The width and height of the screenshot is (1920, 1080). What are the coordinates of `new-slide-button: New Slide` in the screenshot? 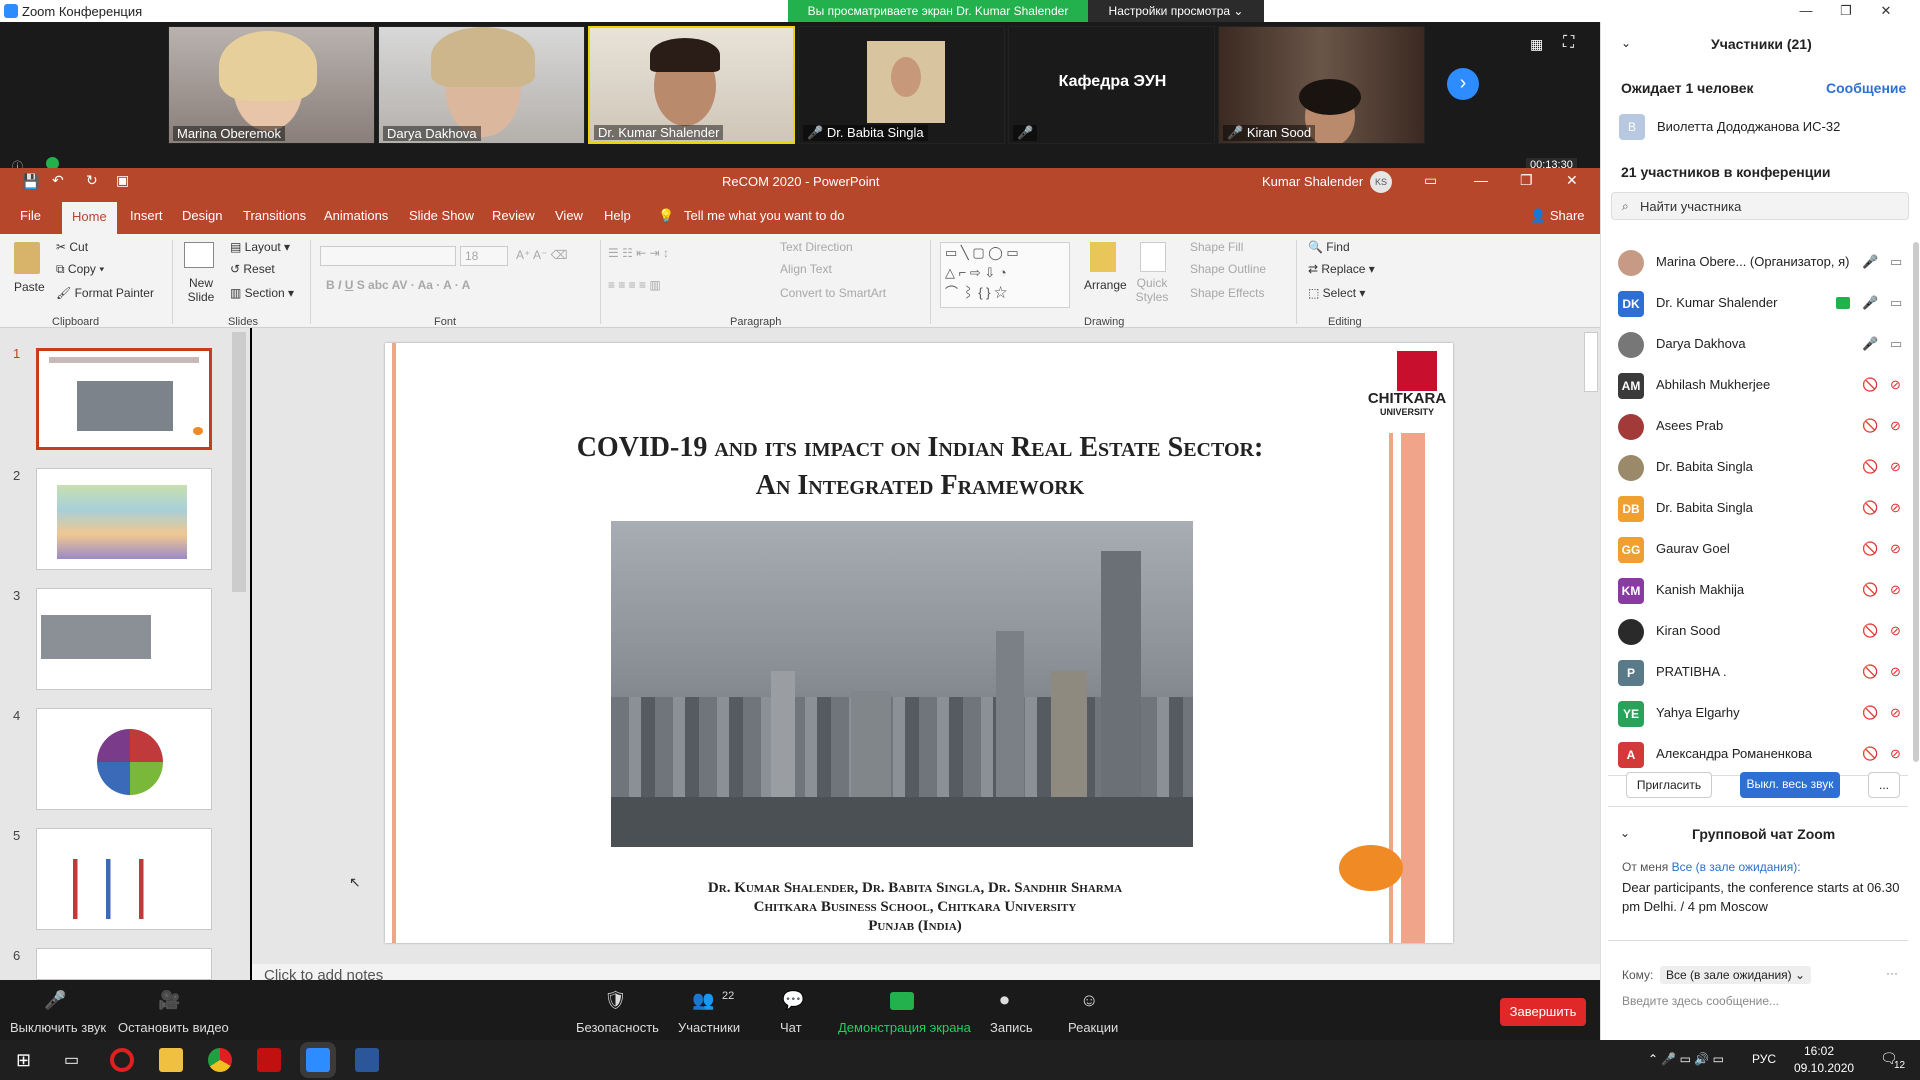 It's located at (201, 290).